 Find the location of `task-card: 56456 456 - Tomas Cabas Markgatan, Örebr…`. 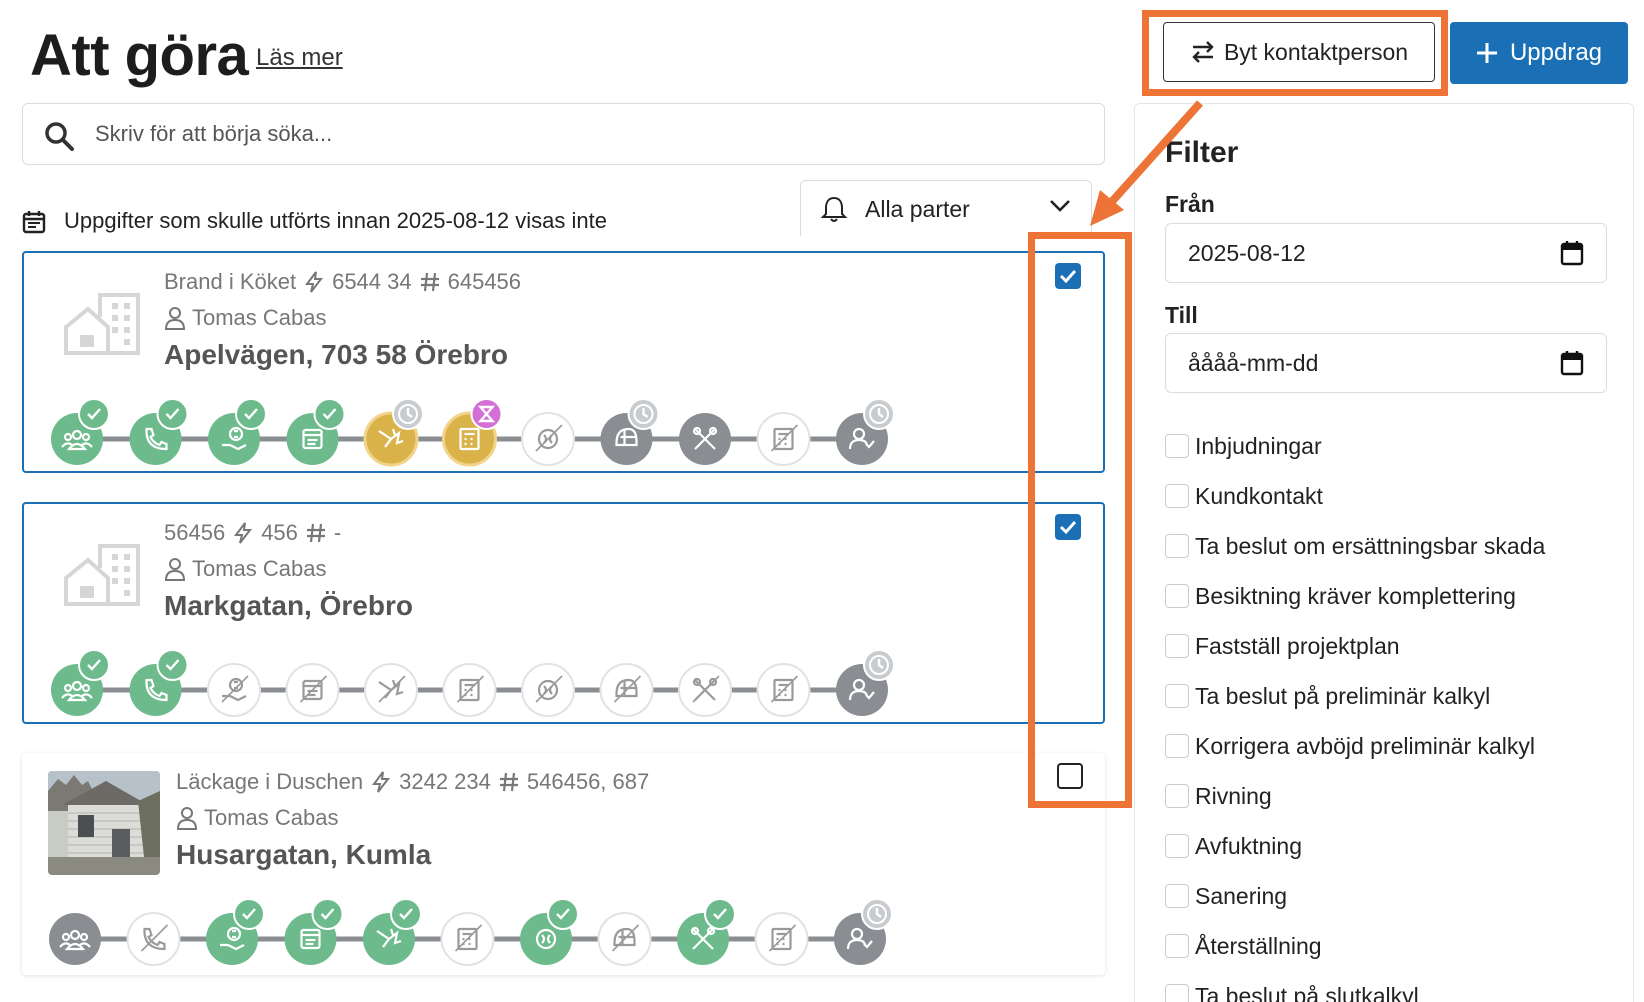

task-card: 56456 456 - Tomas Cabas Markgatan, Örebr… is located at coordinates (563, 613).